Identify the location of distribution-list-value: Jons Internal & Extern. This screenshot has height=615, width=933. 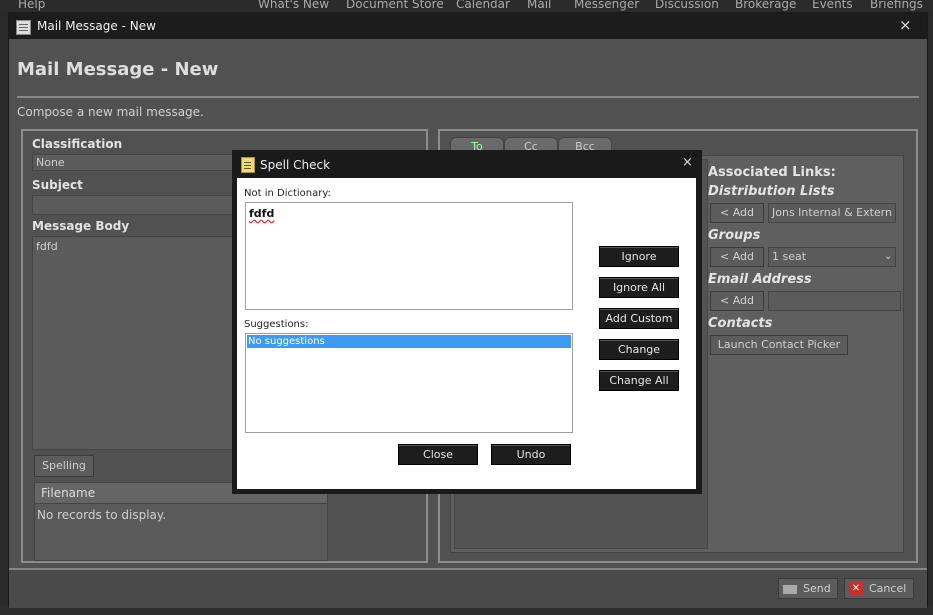
(832, 212).